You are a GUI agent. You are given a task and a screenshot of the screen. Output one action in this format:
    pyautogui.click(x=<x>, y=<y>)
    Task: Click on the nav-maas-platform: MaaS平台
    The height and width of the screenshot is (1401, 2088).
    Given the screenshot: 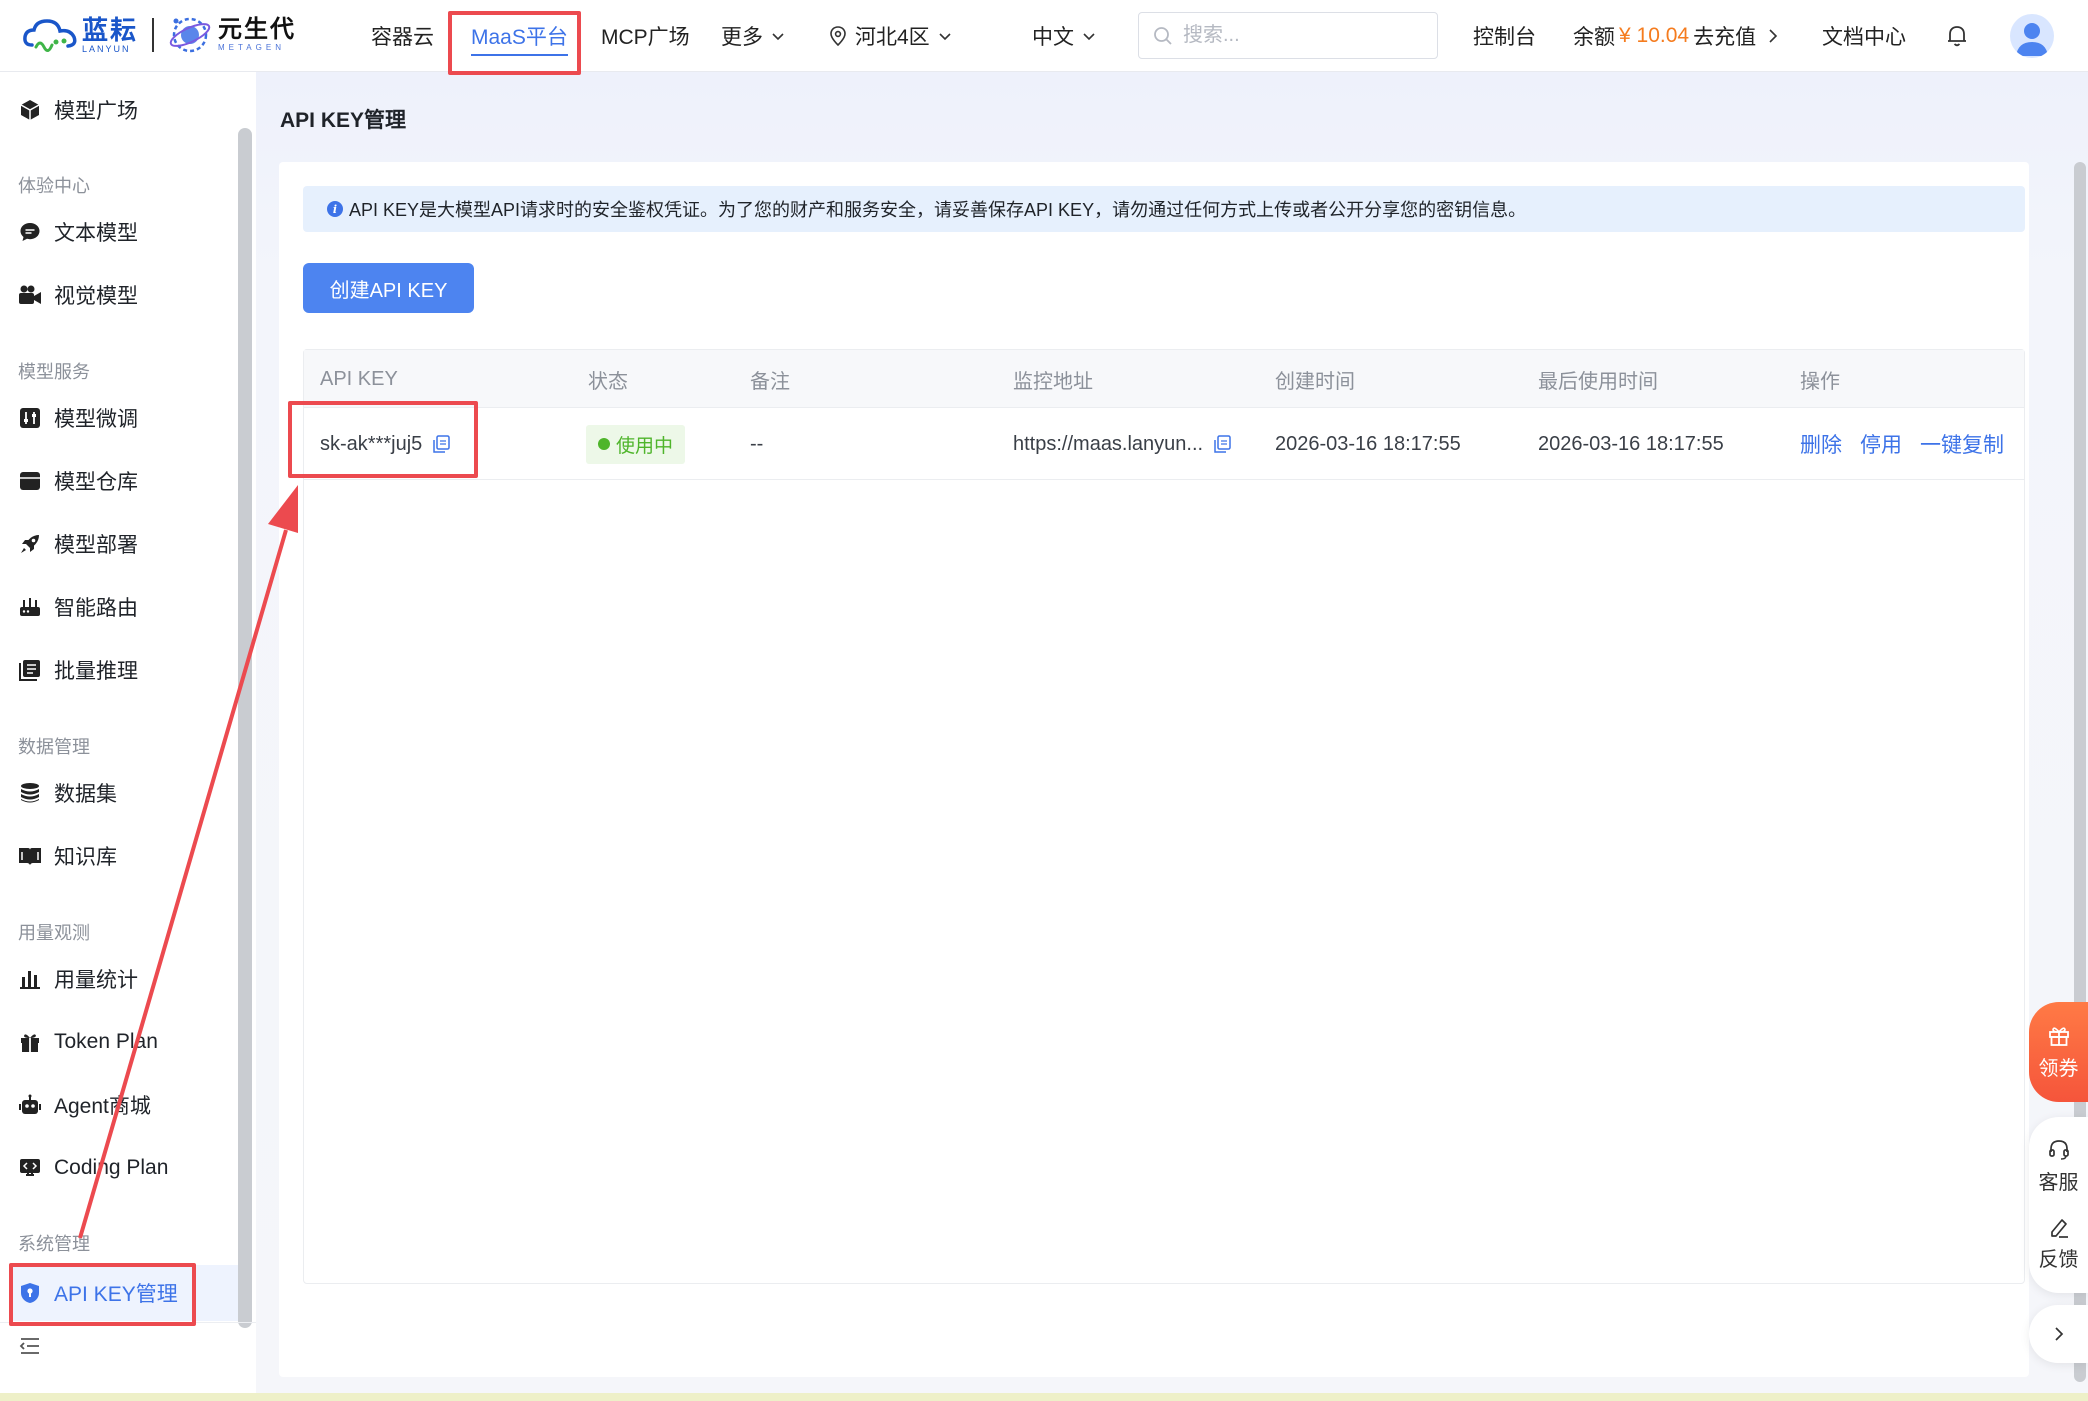 What is the action you would take?
    pyautogui.click(x=519, y=36)
    